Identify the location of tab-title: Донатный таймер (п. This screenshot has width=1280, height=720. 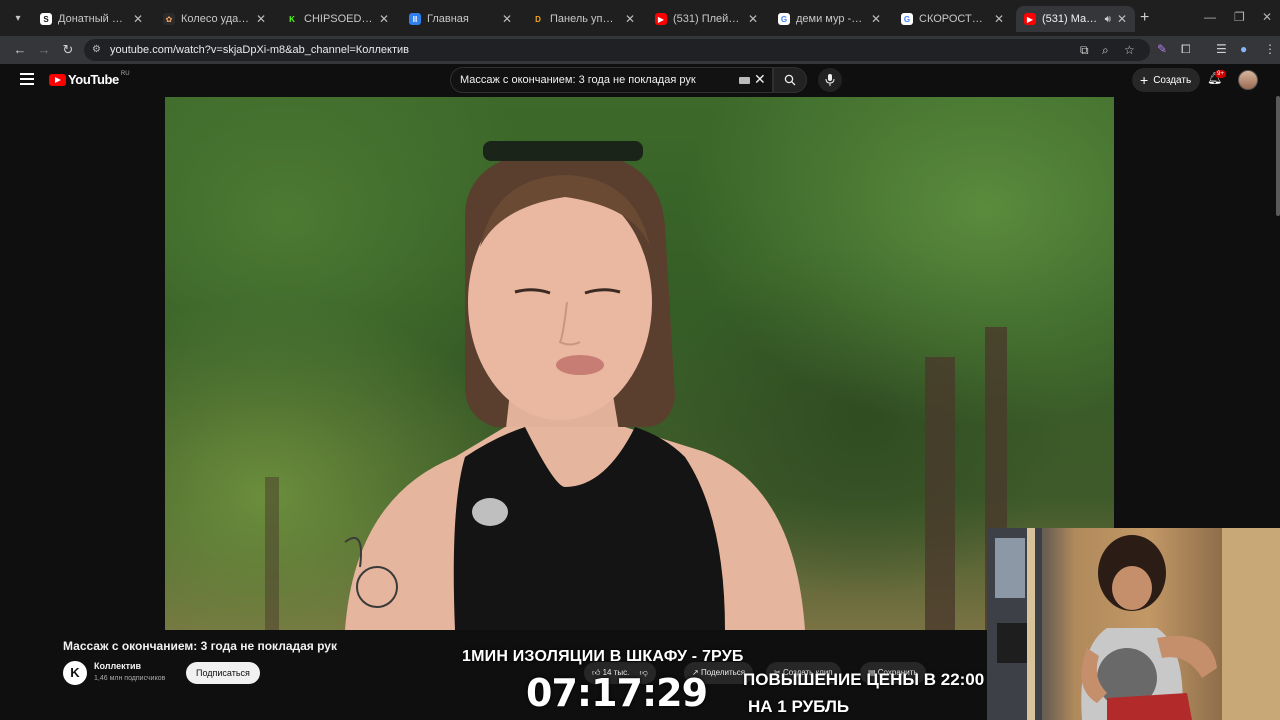
(92, 19).